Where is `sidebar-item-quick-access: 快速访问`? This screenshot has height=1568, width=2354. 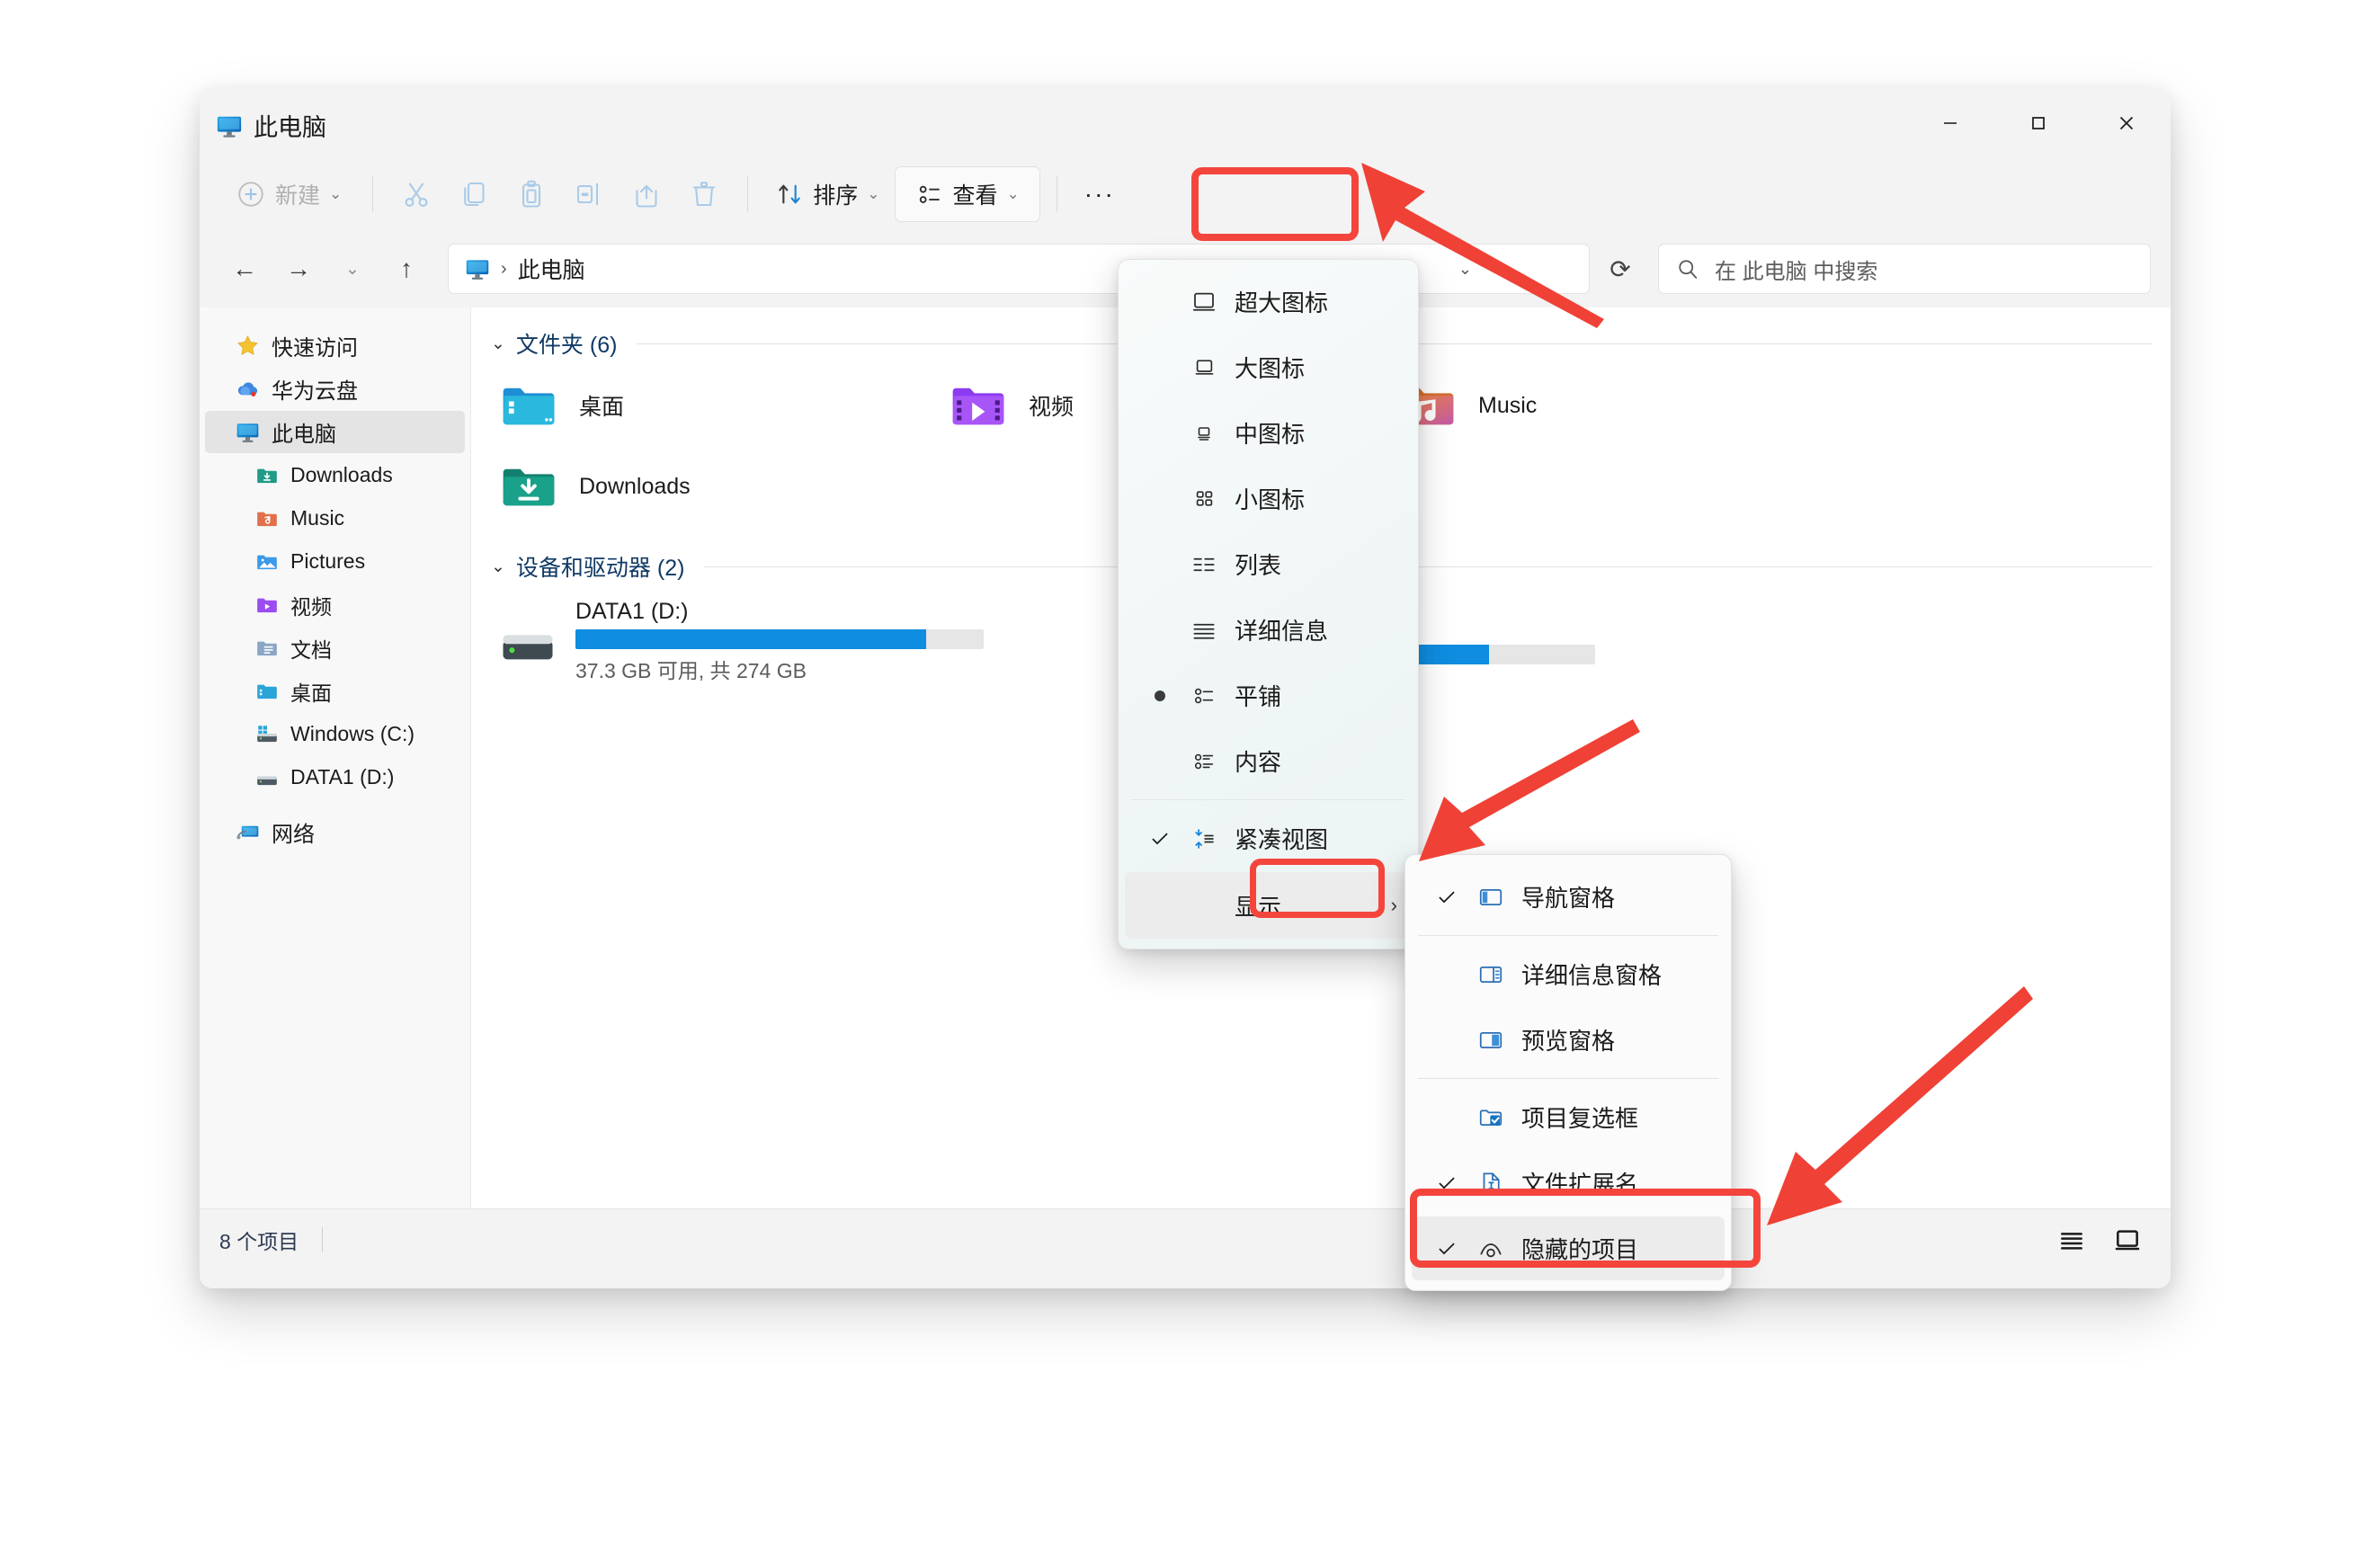 sidebar-item-quick-access: 快速访问 is located at coordinates (335, 346).